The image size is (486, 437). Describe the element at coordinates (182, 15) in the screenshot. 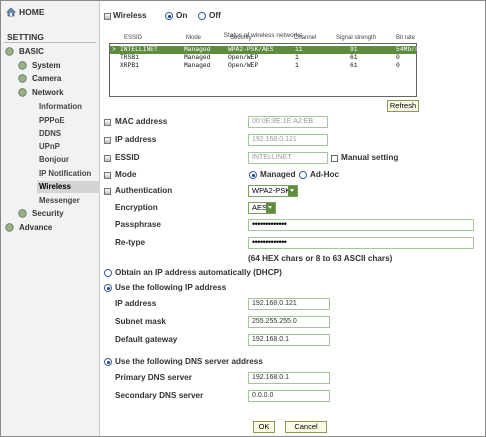

I see `wireless-on-label: On` at that location.